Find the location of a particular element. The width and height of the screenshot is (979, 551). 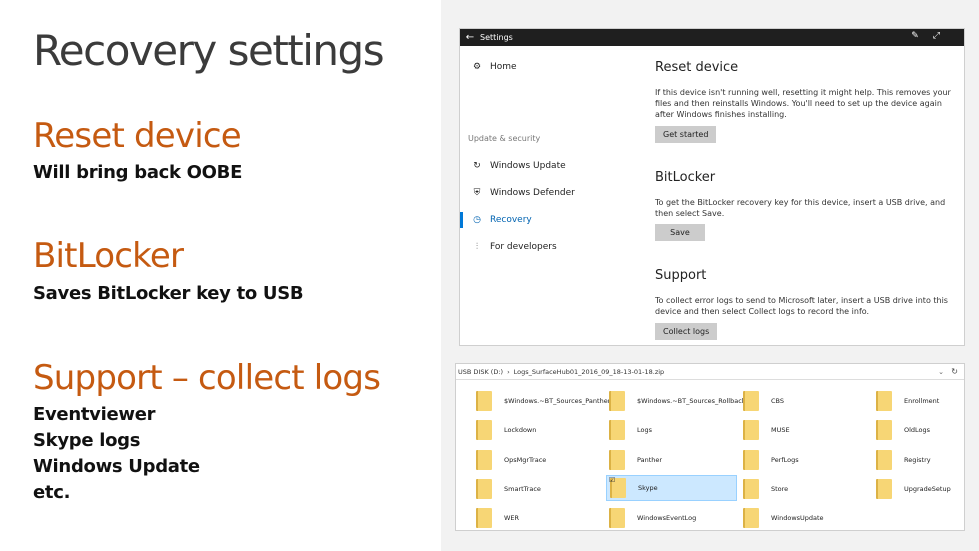

nav-item-for-developers: ⫶ For developers is located at coordinates (513, 247).